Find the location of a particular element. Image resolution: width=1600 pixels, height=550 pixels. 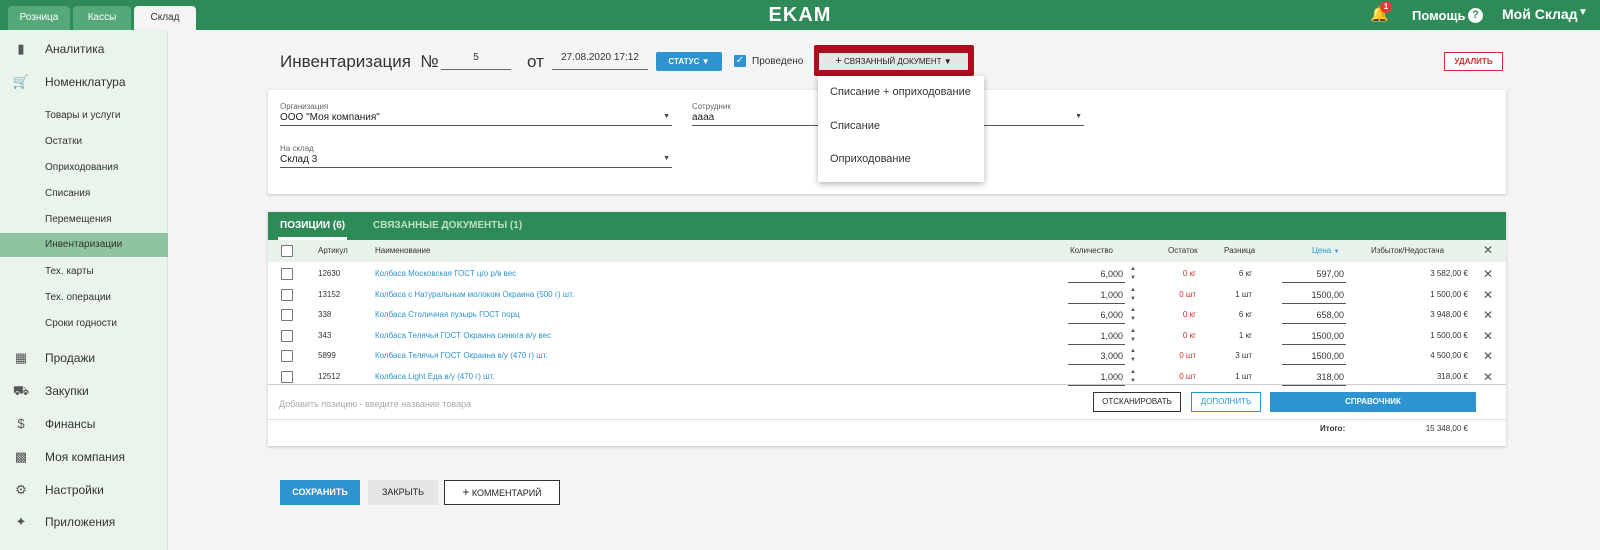

catalog-button: СПРАВОЧНИК is located at coordinates (1373, 402).